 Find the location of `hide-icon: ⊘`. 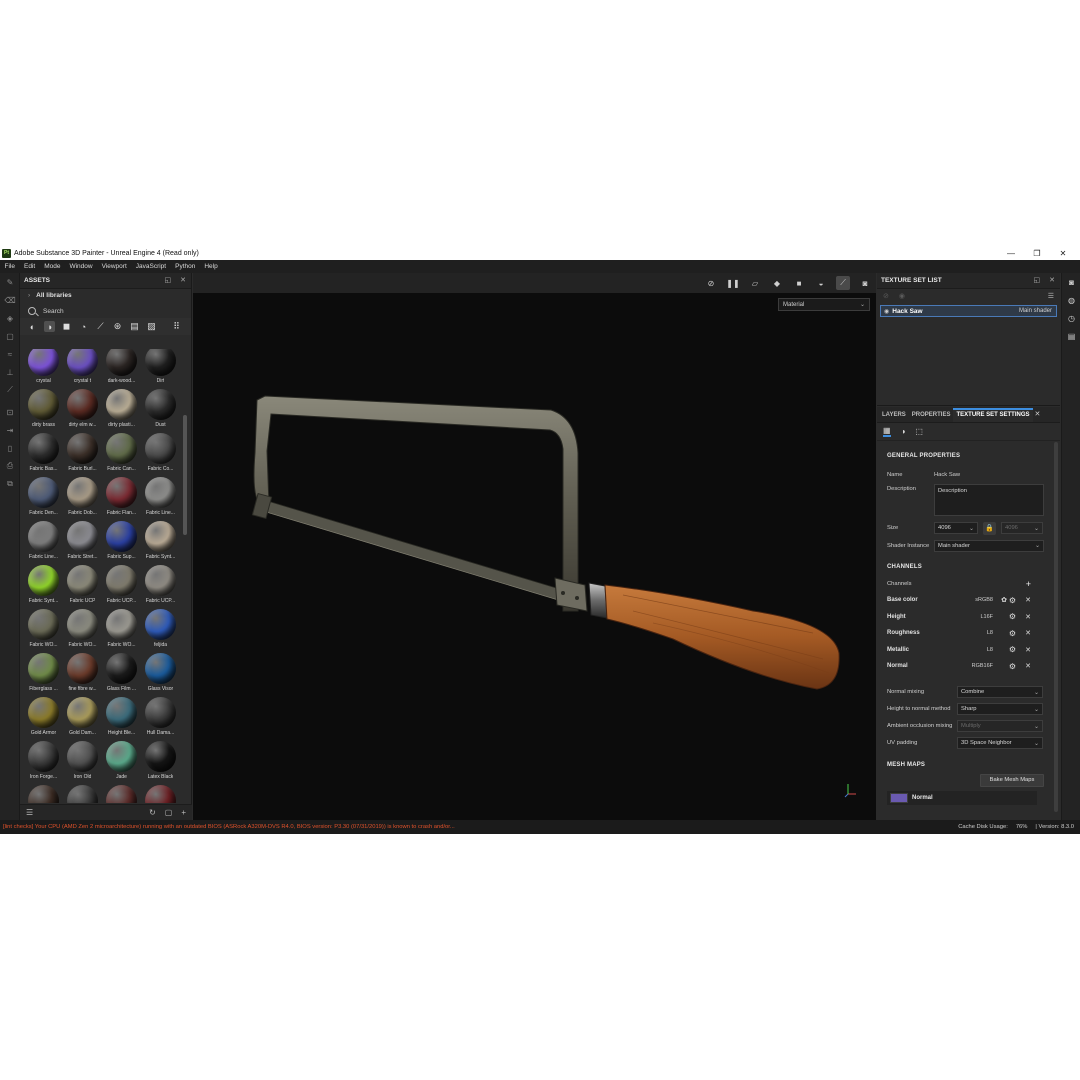

hide-icon: ⊘ is located at coordinates (886, 296).